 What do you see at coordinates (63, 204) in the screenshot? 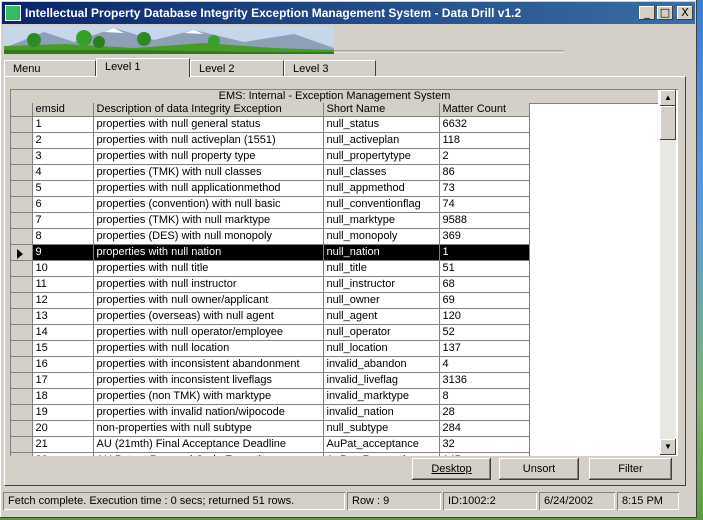
I see `cell-emsid: 6` at bounding box center [63, 204].